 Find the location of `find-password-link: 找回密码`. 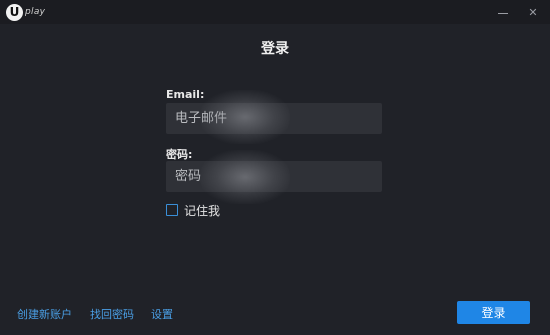

find-password-link: 找回密码 is located at coordinates (112, 314).